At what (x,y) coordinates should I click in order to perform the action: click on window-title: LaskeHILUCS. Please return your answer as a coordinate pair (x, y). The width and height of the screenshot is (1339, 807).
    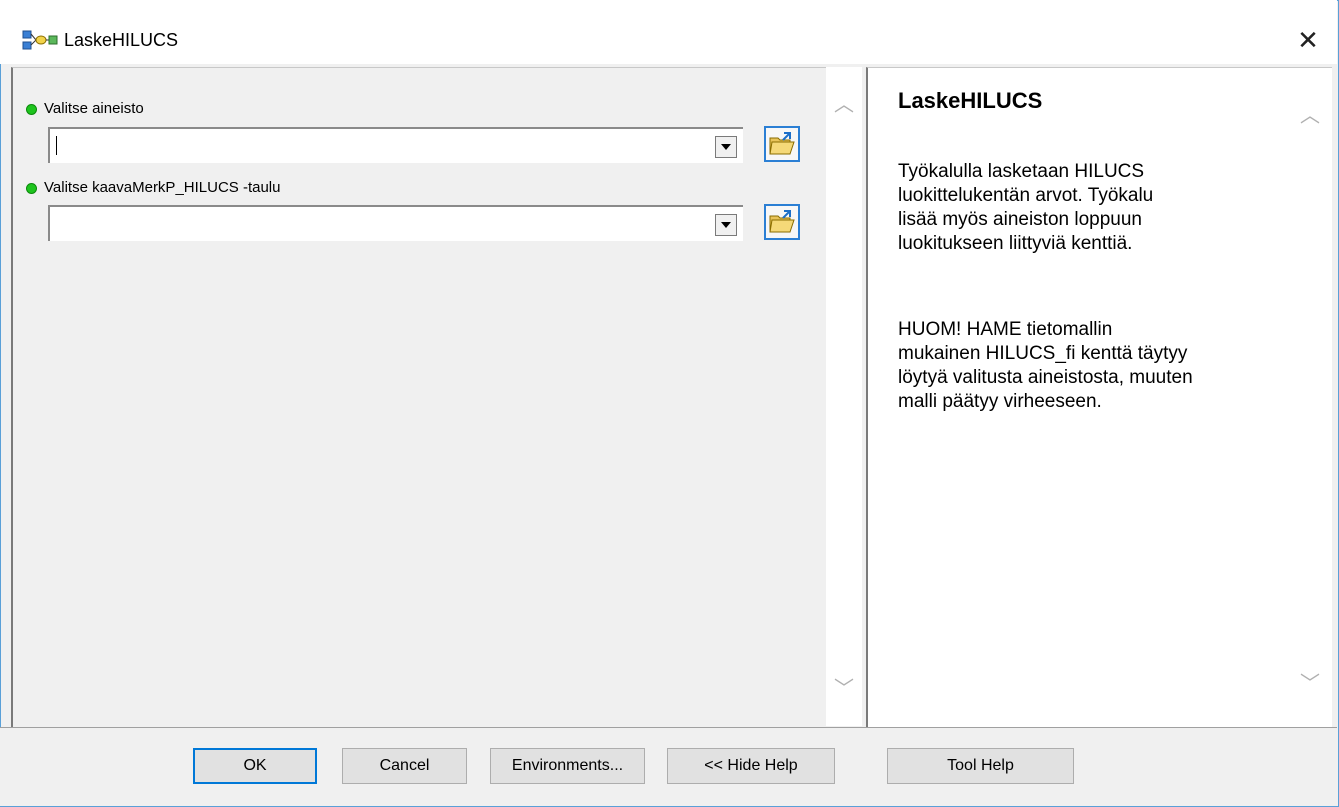
    Looking at the image, I should click on (121, 40).